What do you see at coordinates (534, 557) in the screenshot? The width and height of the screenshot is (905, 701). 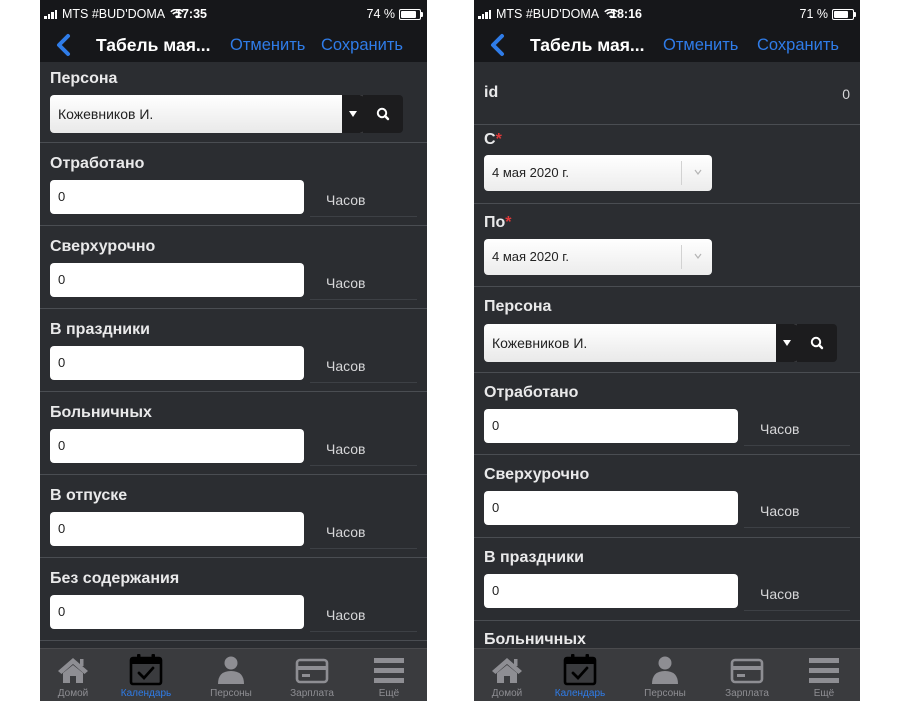 I see `field-label: В праздники` at bounding box center [534, 557].